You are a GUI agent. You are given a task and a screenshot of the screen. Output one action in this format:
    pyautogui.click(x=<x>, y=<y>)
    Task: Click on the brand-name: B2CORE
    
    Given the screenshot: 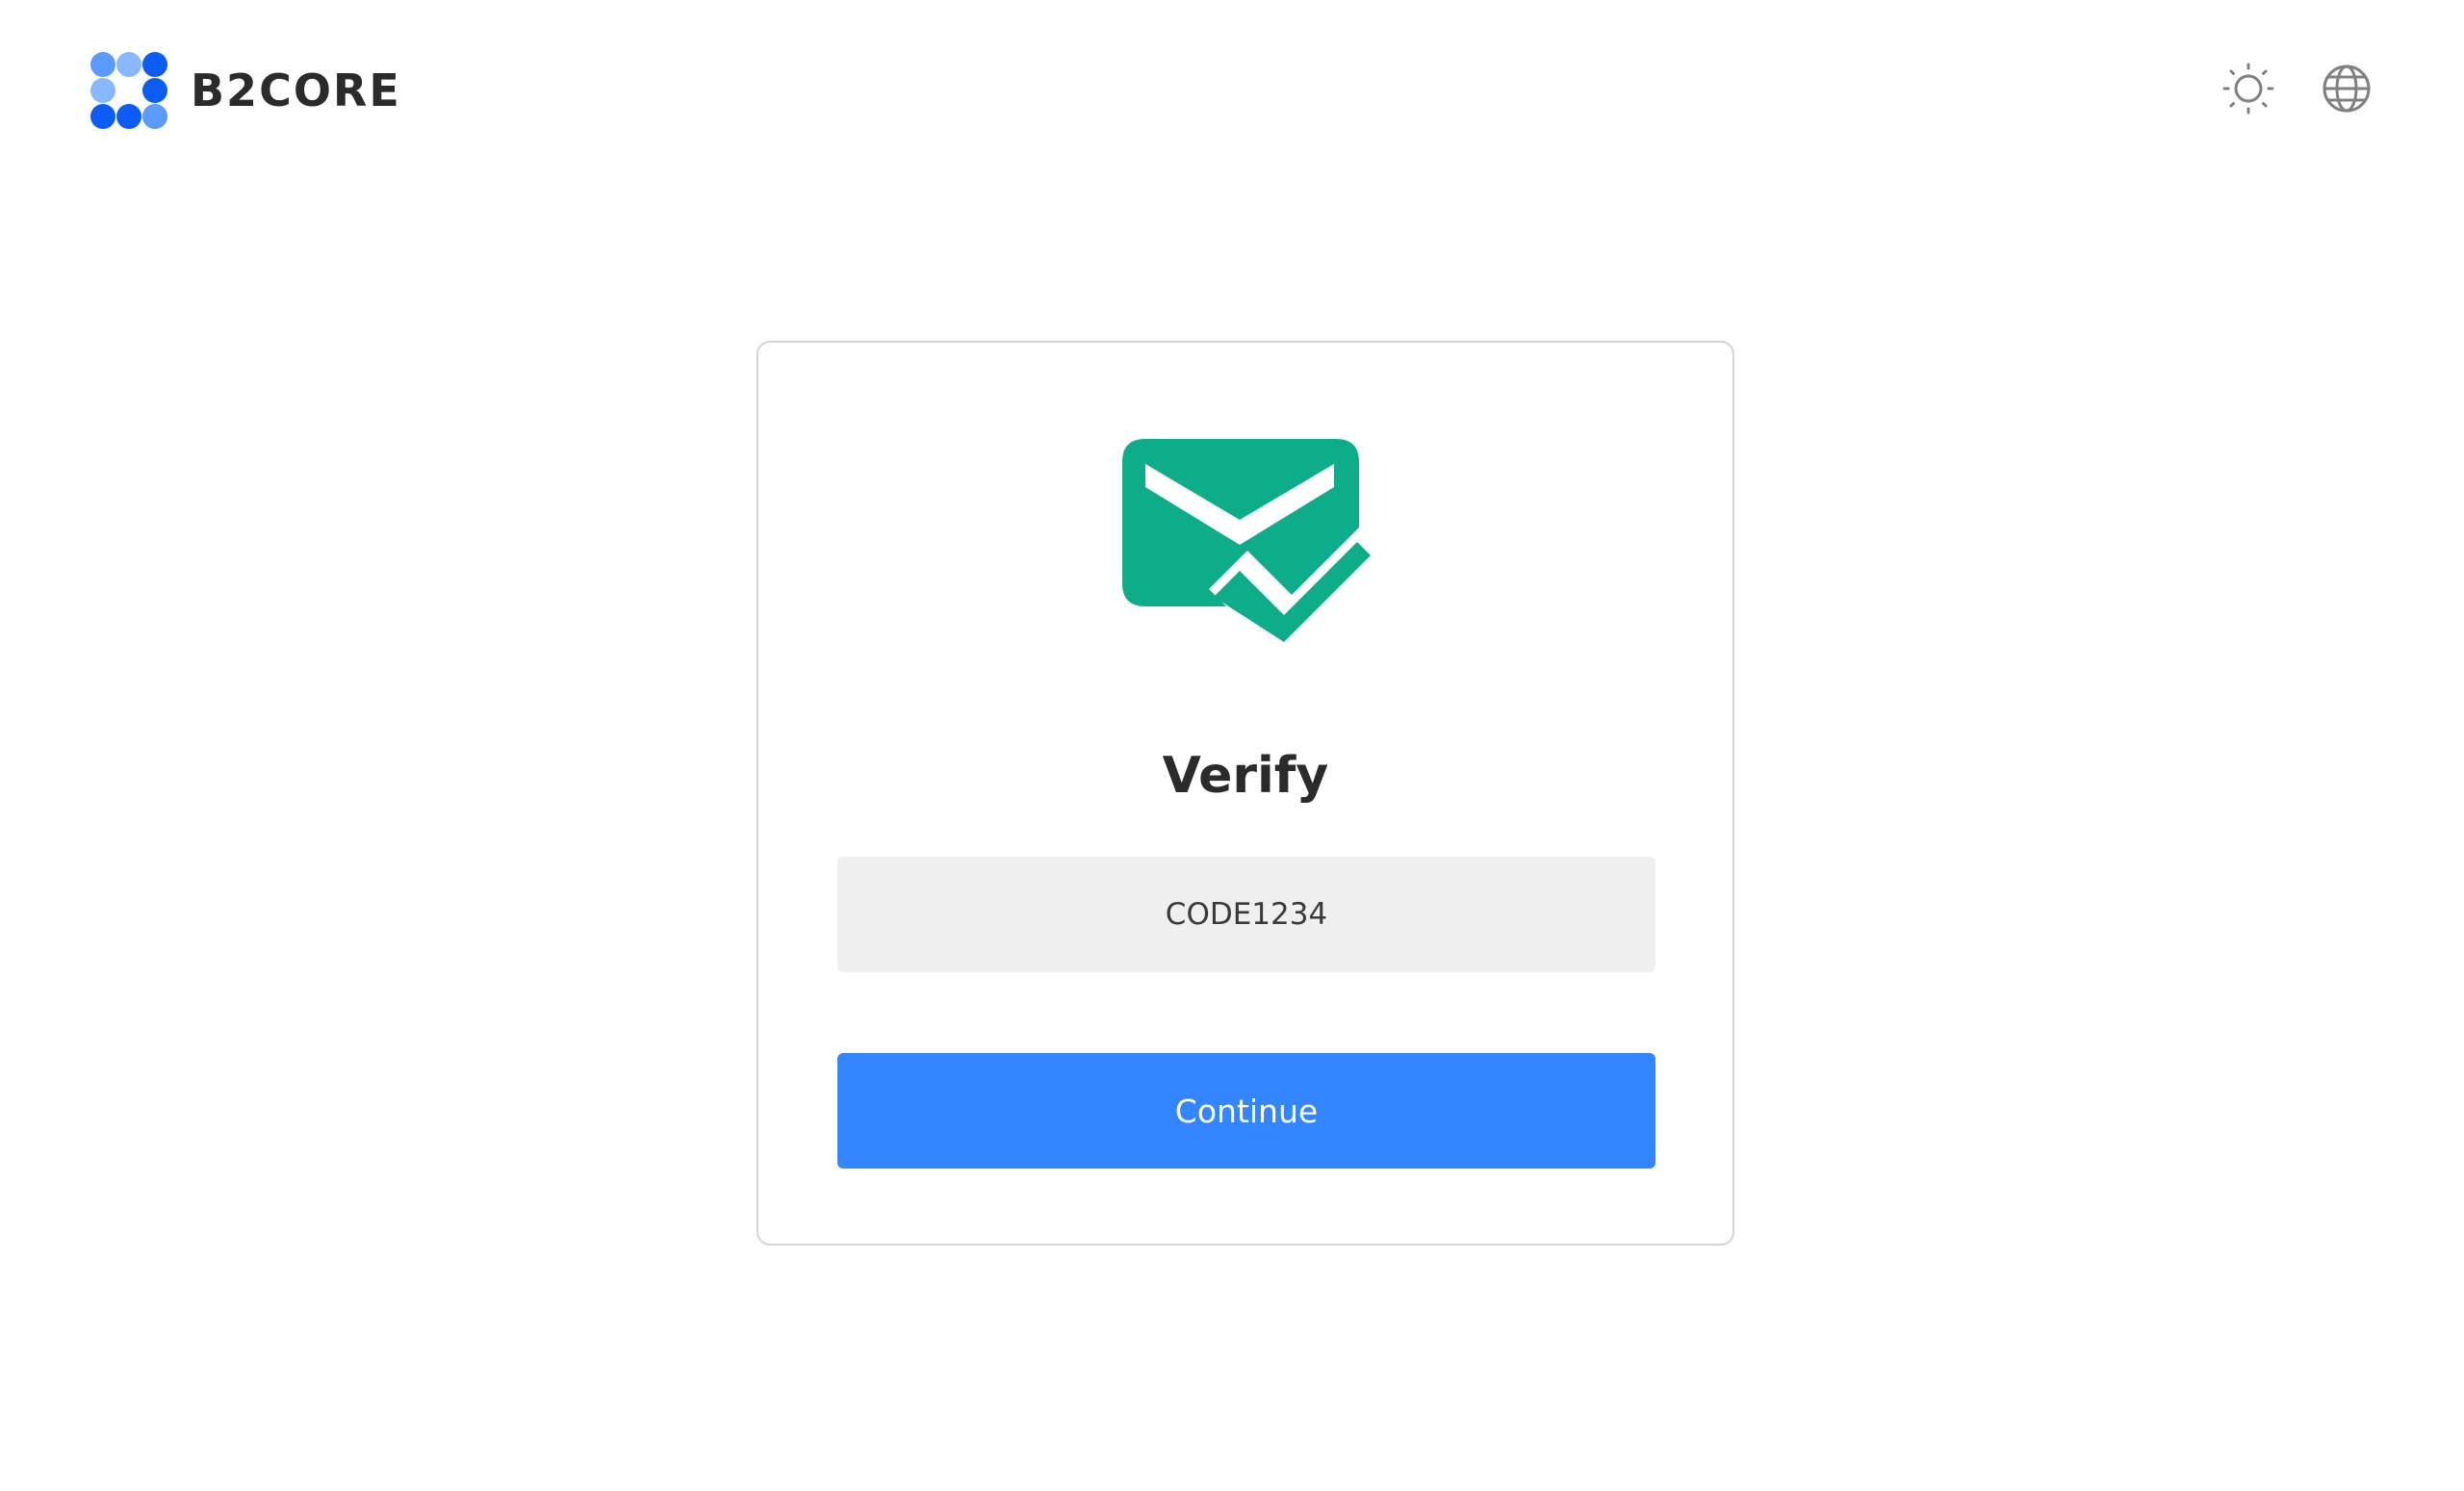 What is the action you would take?
    pyautogui.click(x=296, y=90)
    